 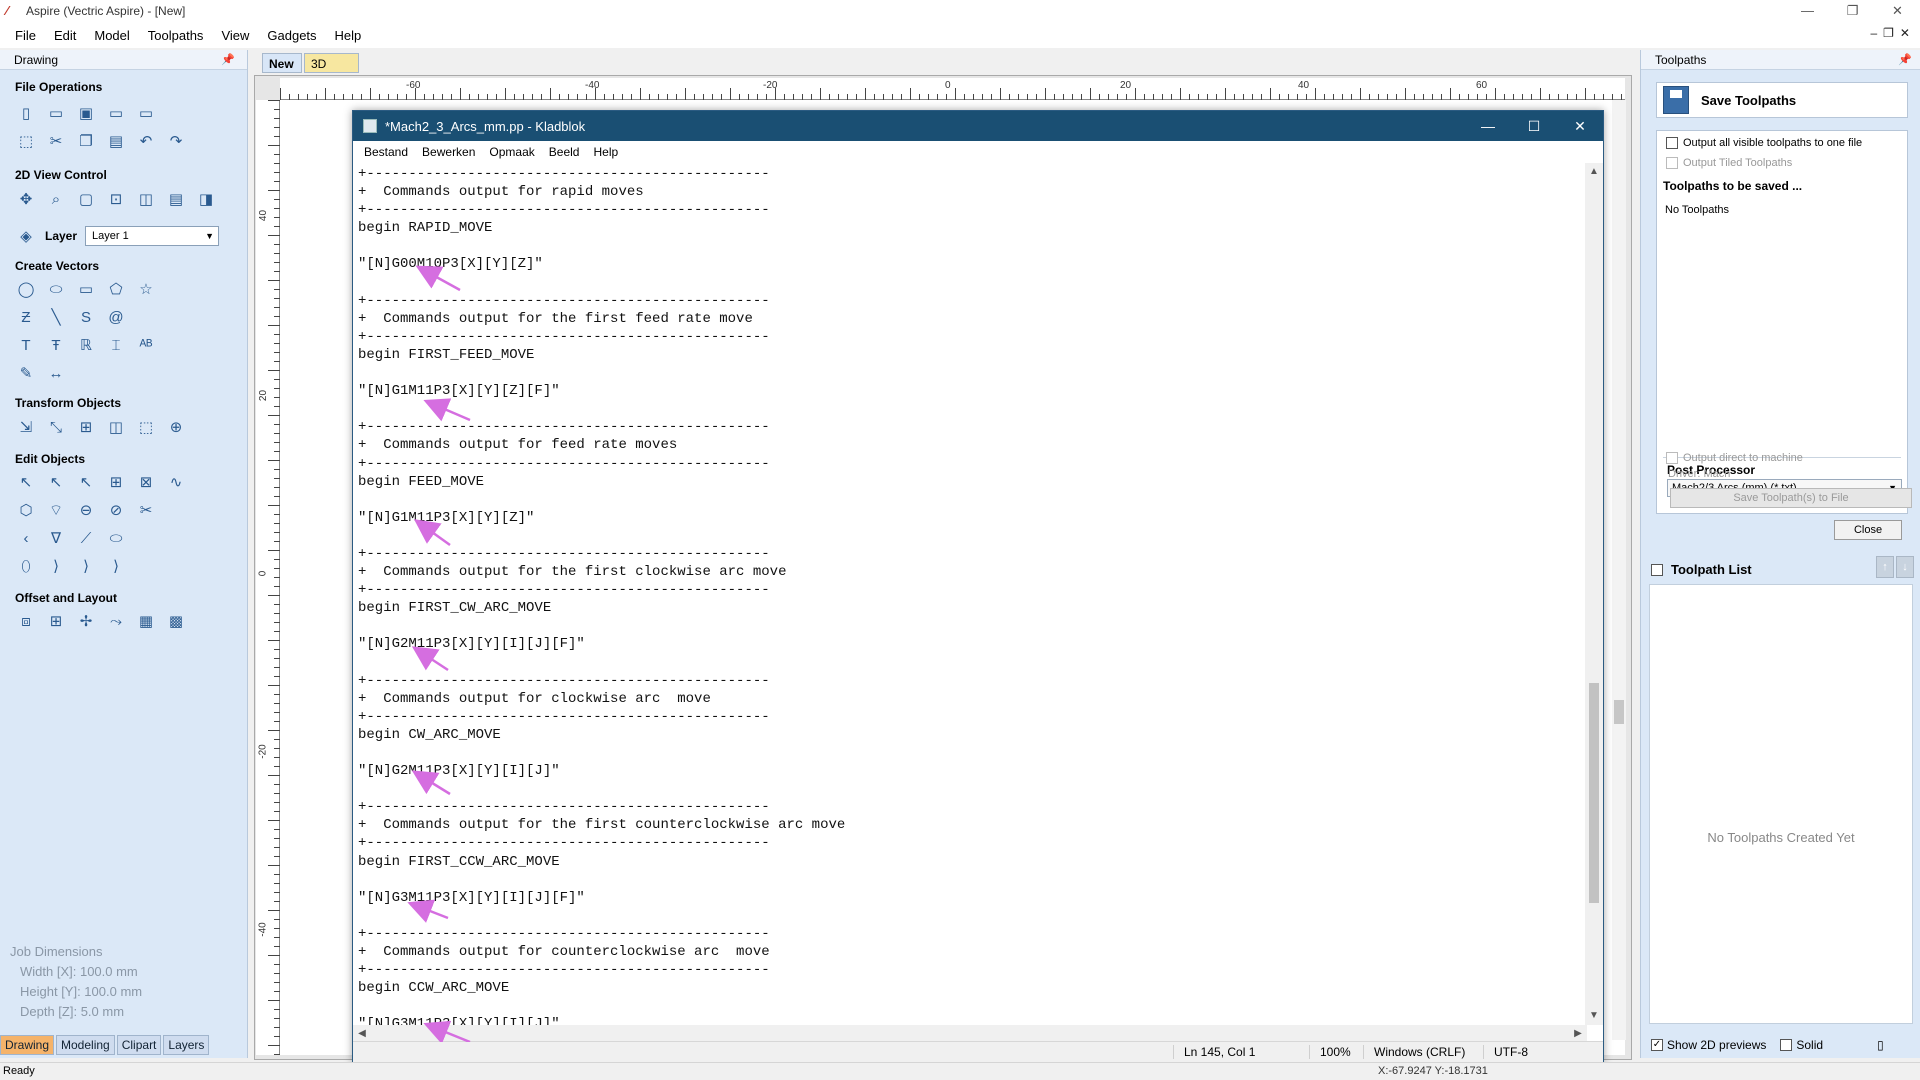 I want to click on checkbox-output-direct, so click(x=1672, y=458).